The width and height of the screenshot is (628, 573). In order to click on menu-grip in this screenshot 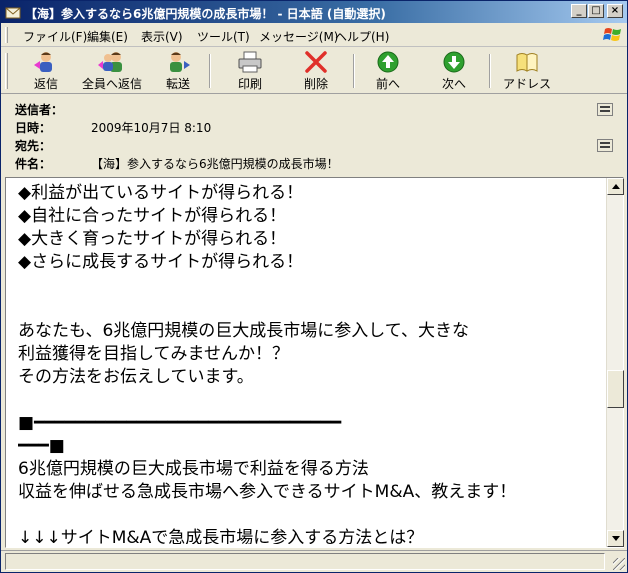, I will do `click(6, 35)`.